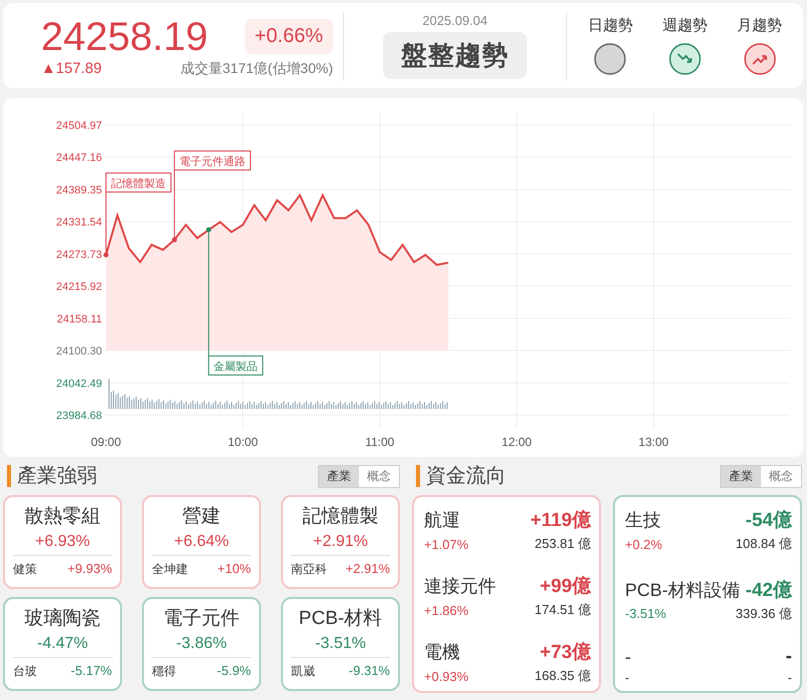  Describe the element at coordinates (25, 671) in the screenshot. I see `stock-name: 台玻` at that location.